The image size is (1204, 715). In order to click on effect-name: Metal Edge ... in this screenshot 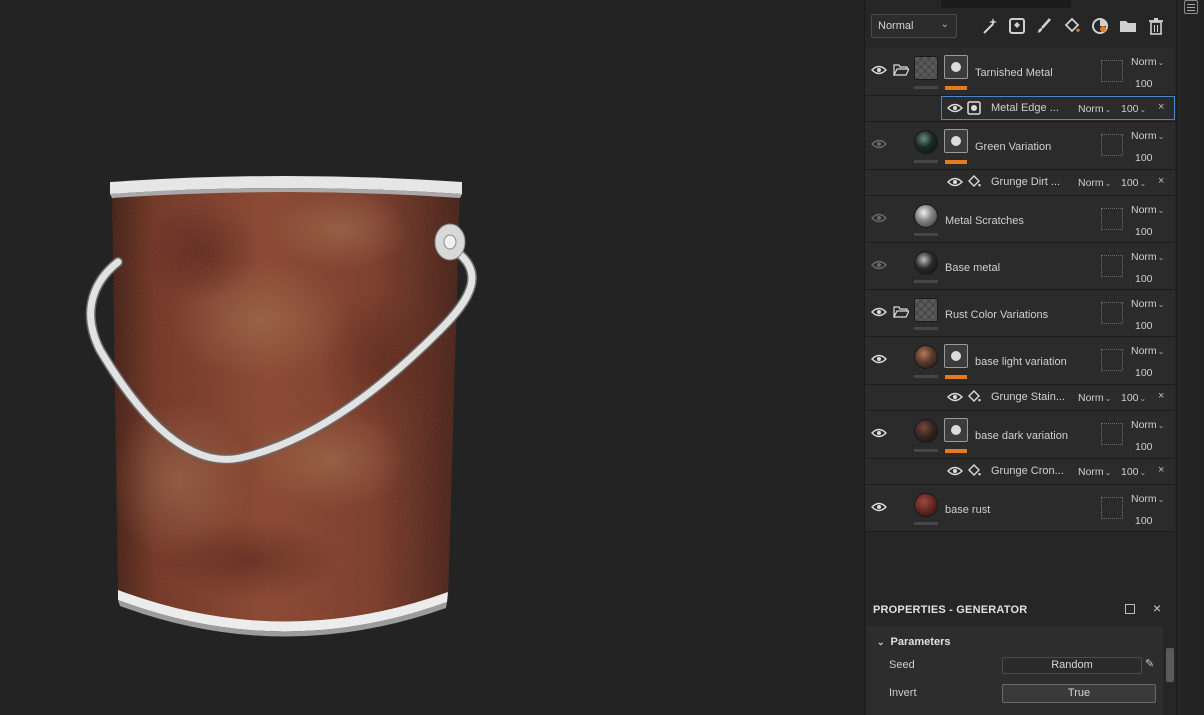, I will do `click(1025, 108)`.